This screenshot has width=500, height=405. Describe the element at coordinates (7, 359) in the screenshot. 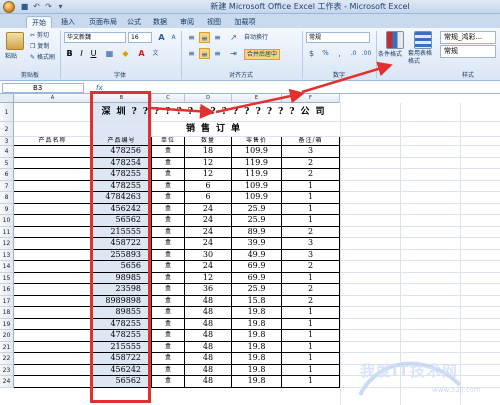

I see `row-header: 22` at that location.